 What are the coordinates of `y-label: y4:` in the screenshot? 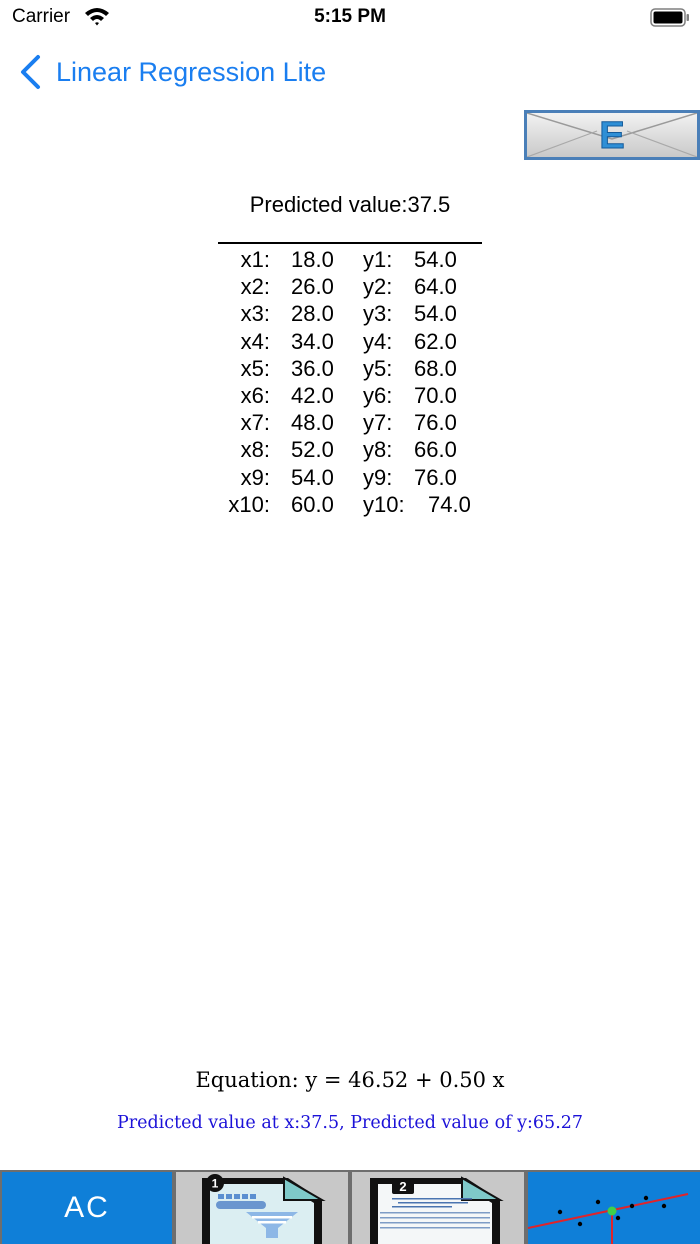 It's located at (378, 341).